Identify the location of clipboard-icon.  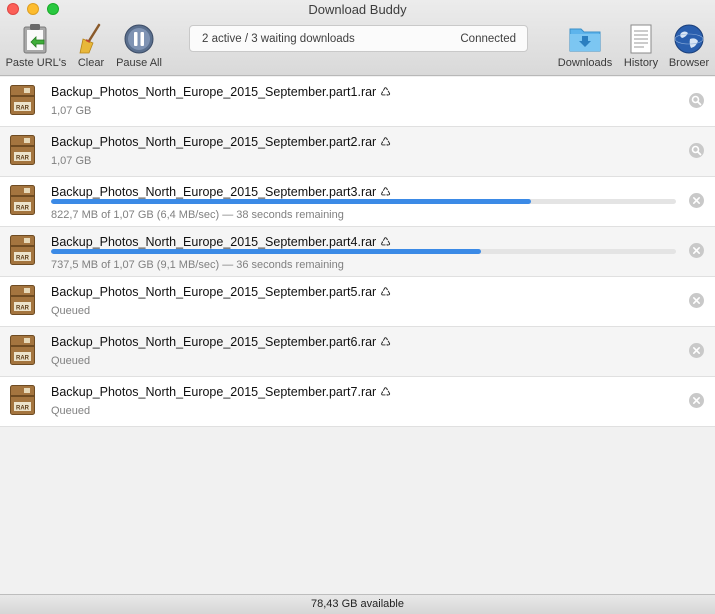
(35, 39).